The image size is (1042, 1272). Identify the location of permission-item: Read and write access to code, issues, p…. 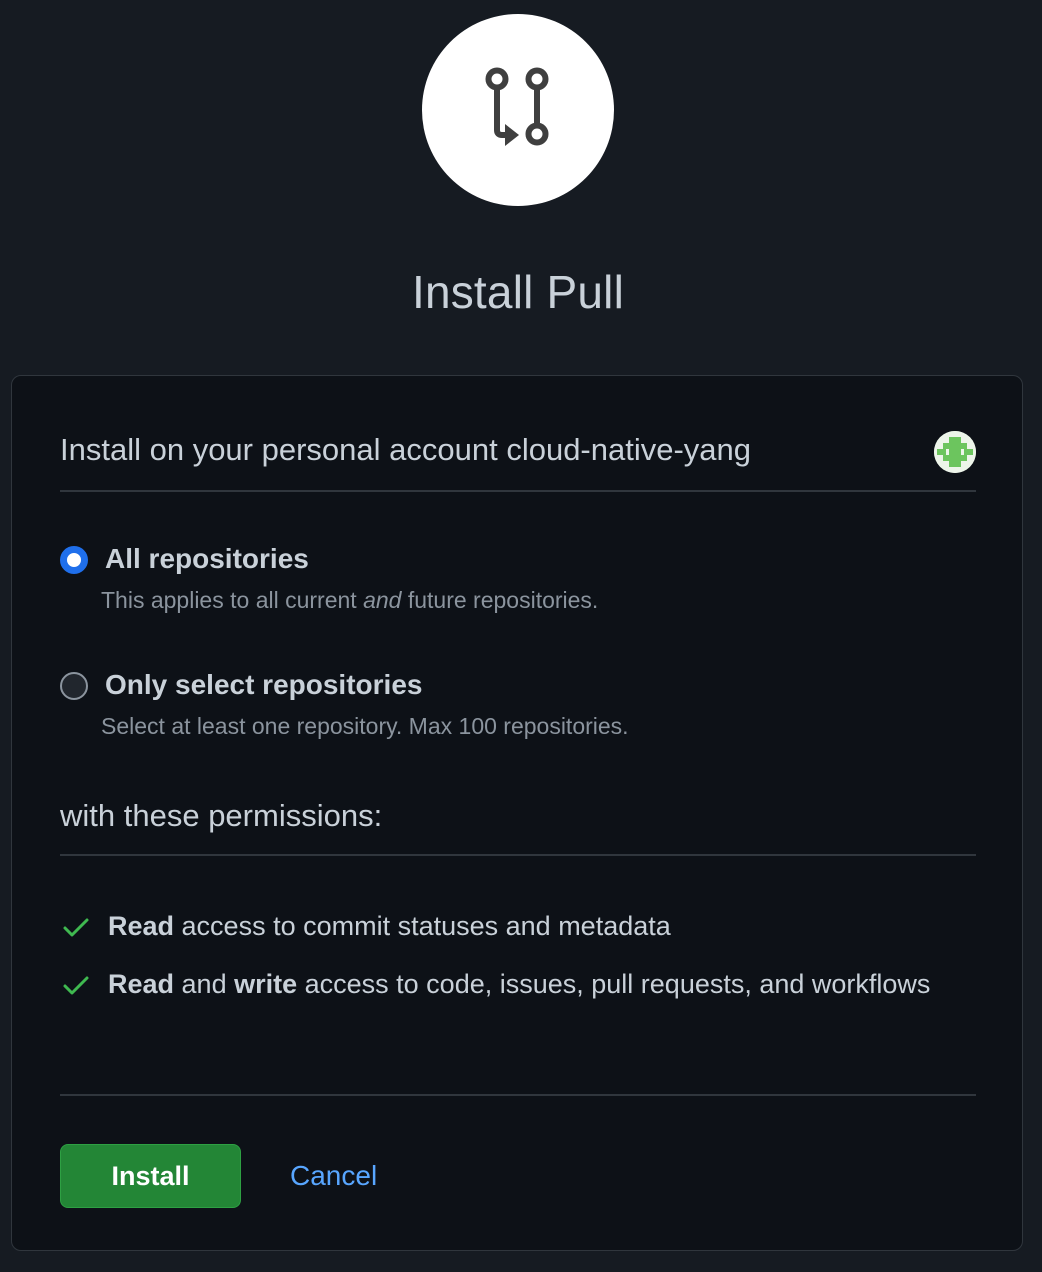
(518, 1008).